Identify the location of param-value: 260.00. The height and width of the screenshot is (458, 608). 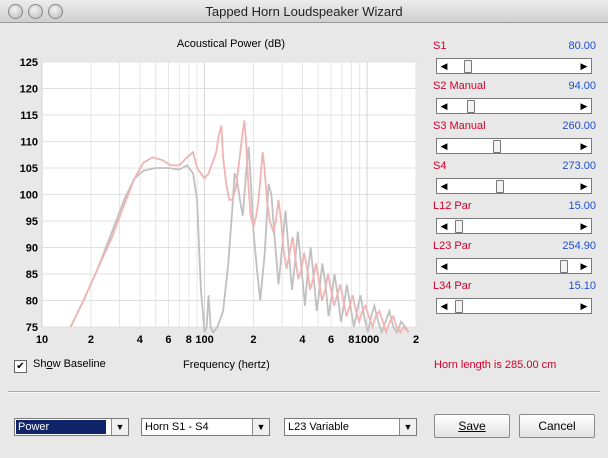
(579, 126).